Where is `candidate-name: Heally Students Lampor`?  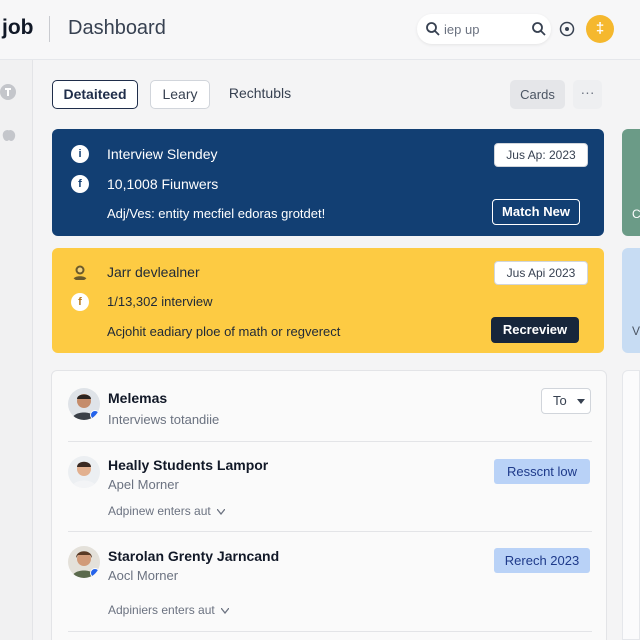 candidate-name: Heally Students Lampor is located at coordinates (188, 465).